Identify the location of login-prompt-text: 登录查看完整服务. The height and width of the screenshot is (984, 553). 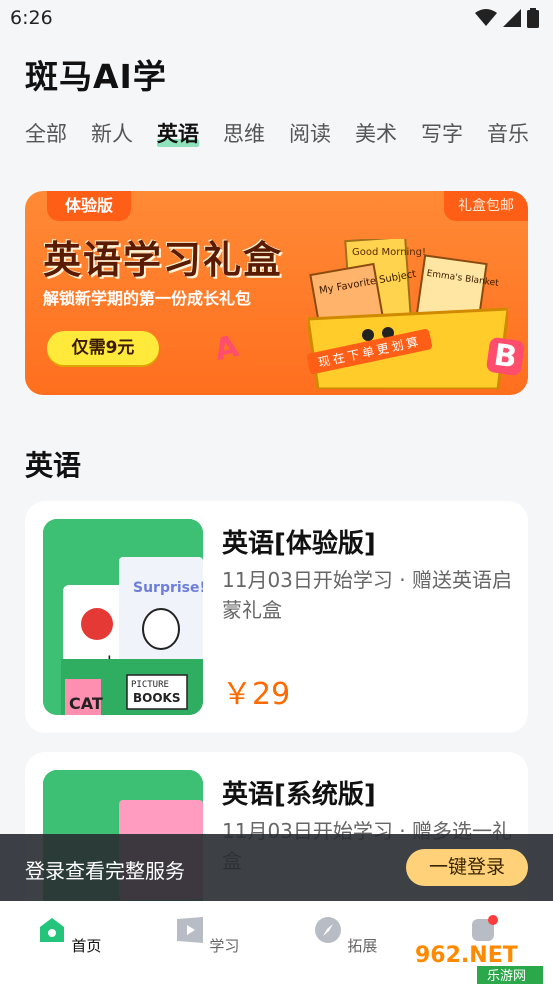
(105, 871).